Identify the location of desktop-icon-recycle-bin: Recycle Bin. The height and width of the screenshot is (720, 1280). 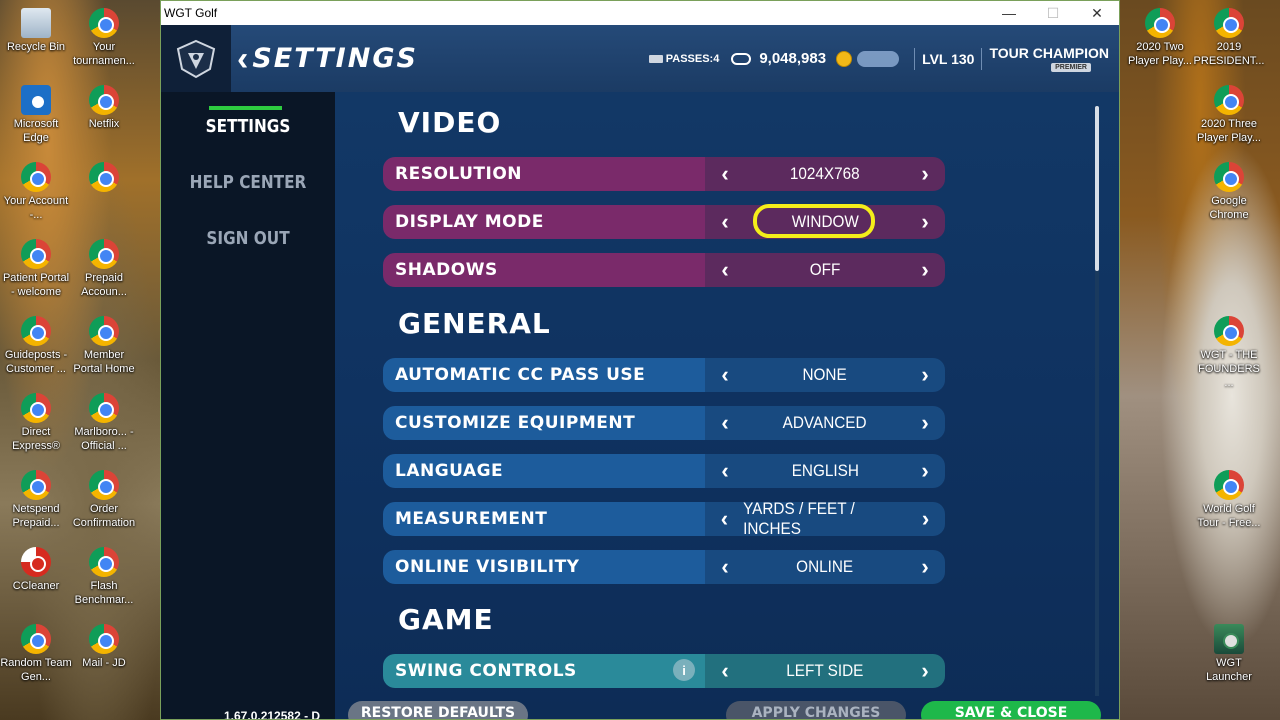
(36, 31).